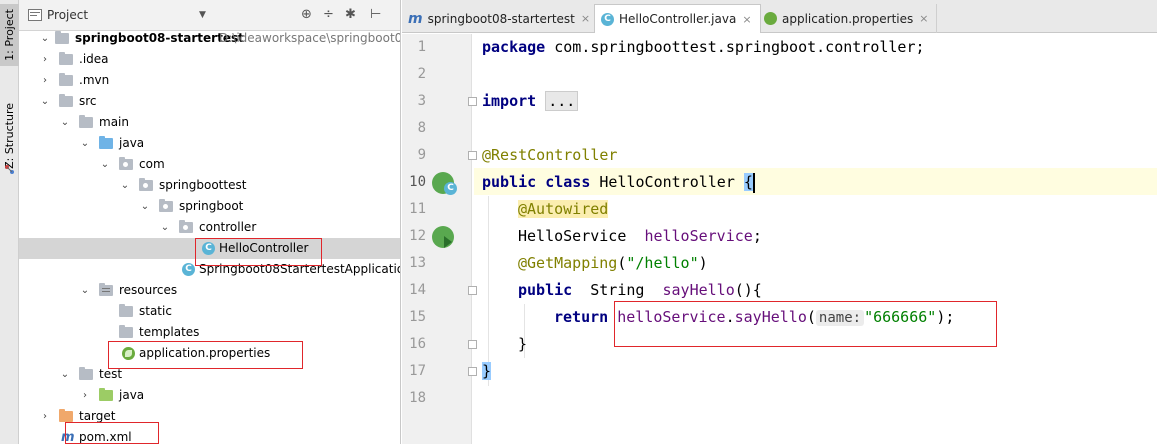  What do you see at coordinates (671, 317) in the screenshot?
I see `field-name: helloService` at bounding box center [671, 317].